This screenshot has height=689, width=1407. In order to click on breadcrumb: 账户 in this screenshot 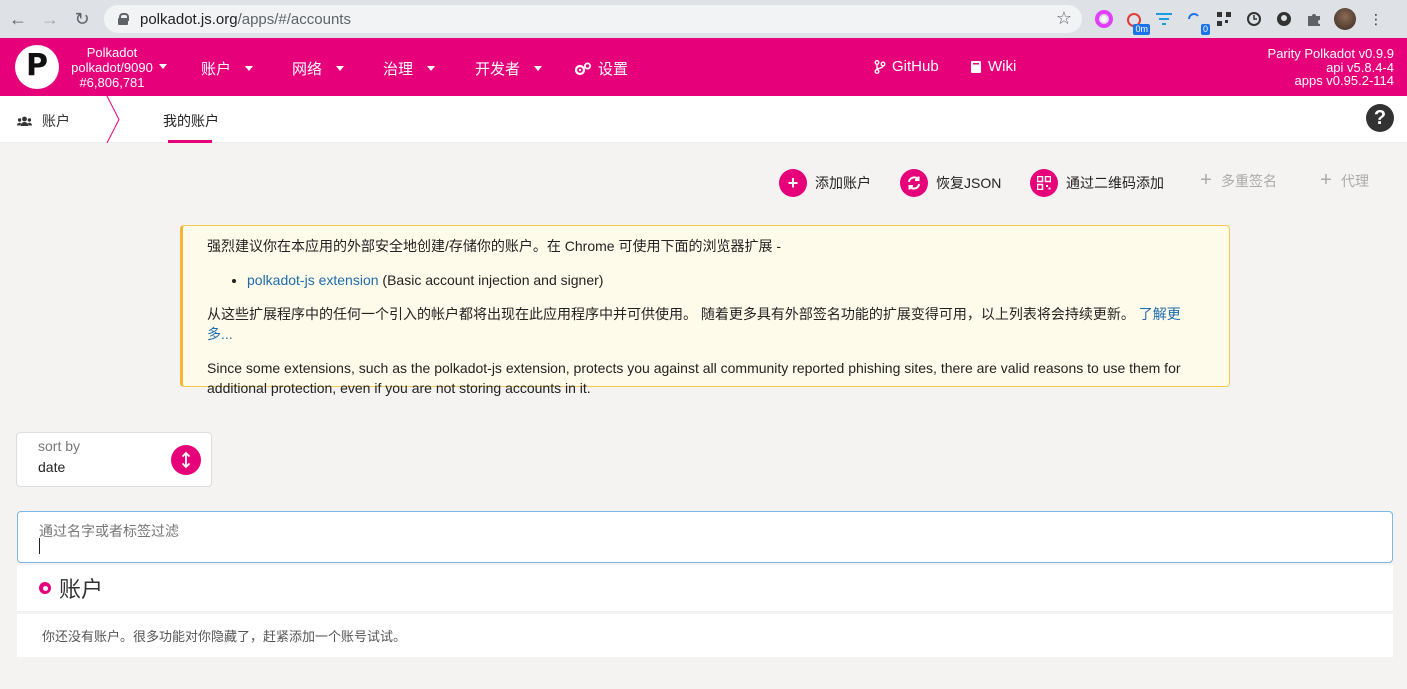, I will do `click(43, 121)`.